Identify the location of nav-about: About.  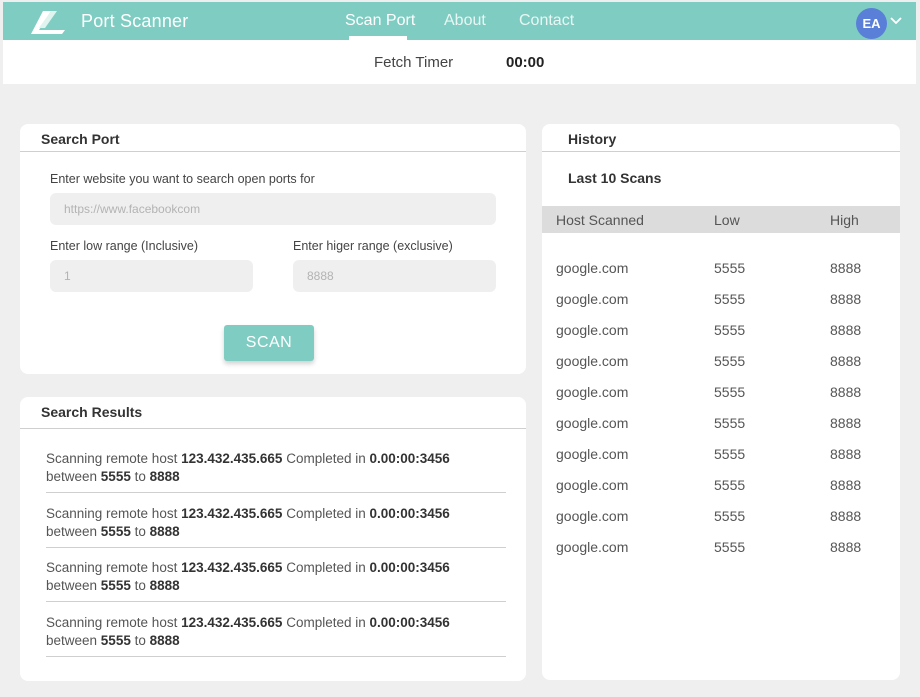
(465, 21).